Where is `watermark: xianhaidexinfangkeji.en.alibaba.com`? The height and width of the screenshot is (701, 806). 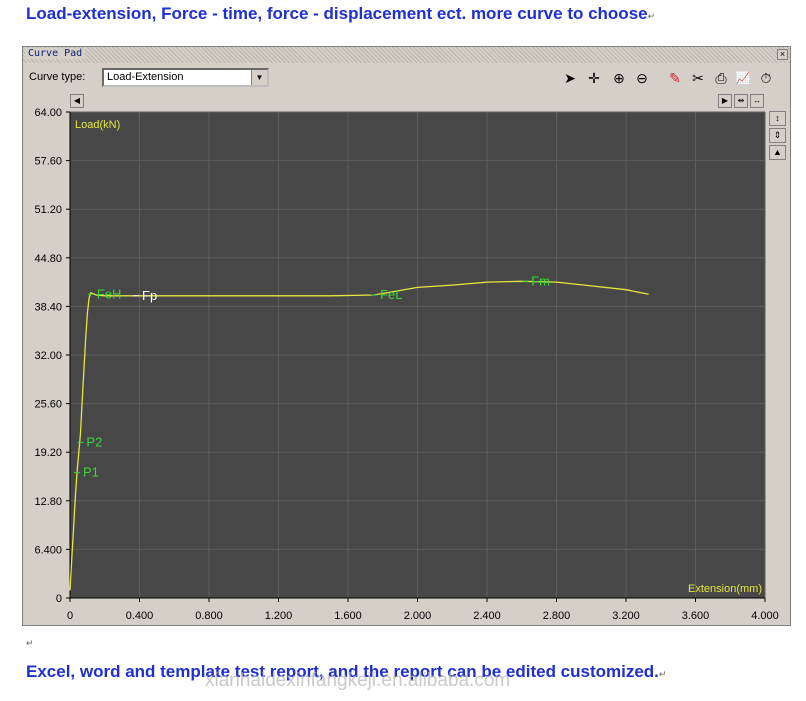 watermark: xianhaidexinfangkeji.en.alibaba.com is located at coordinates (358, 680).